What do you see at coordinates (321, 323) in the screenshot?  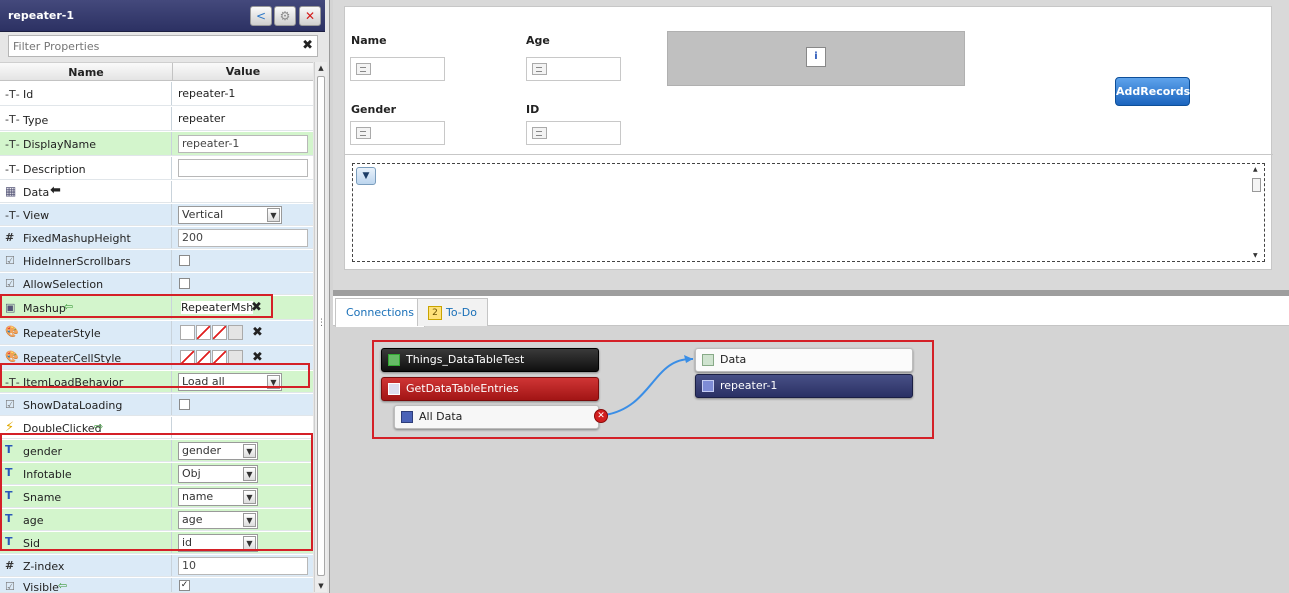 I see `panel-splitter-icon: ⋮` at bounding box center [321, 323].